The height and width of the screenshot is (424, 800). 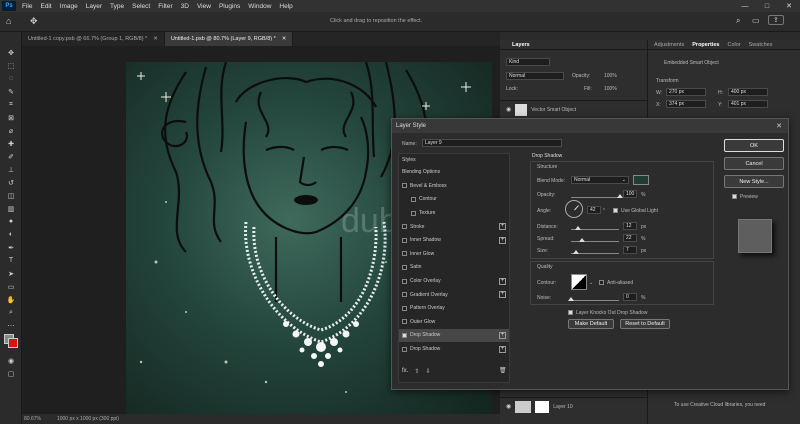 I want to click on height-field: 400 px, so click(x=748, y=92).